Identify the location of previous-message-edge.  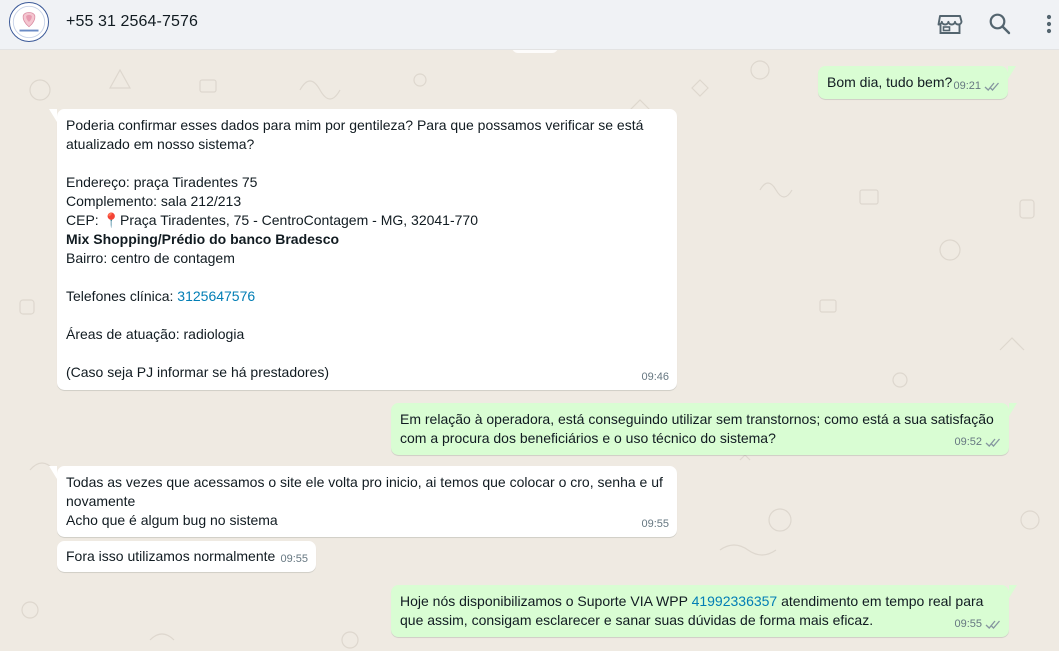
(535, 51).